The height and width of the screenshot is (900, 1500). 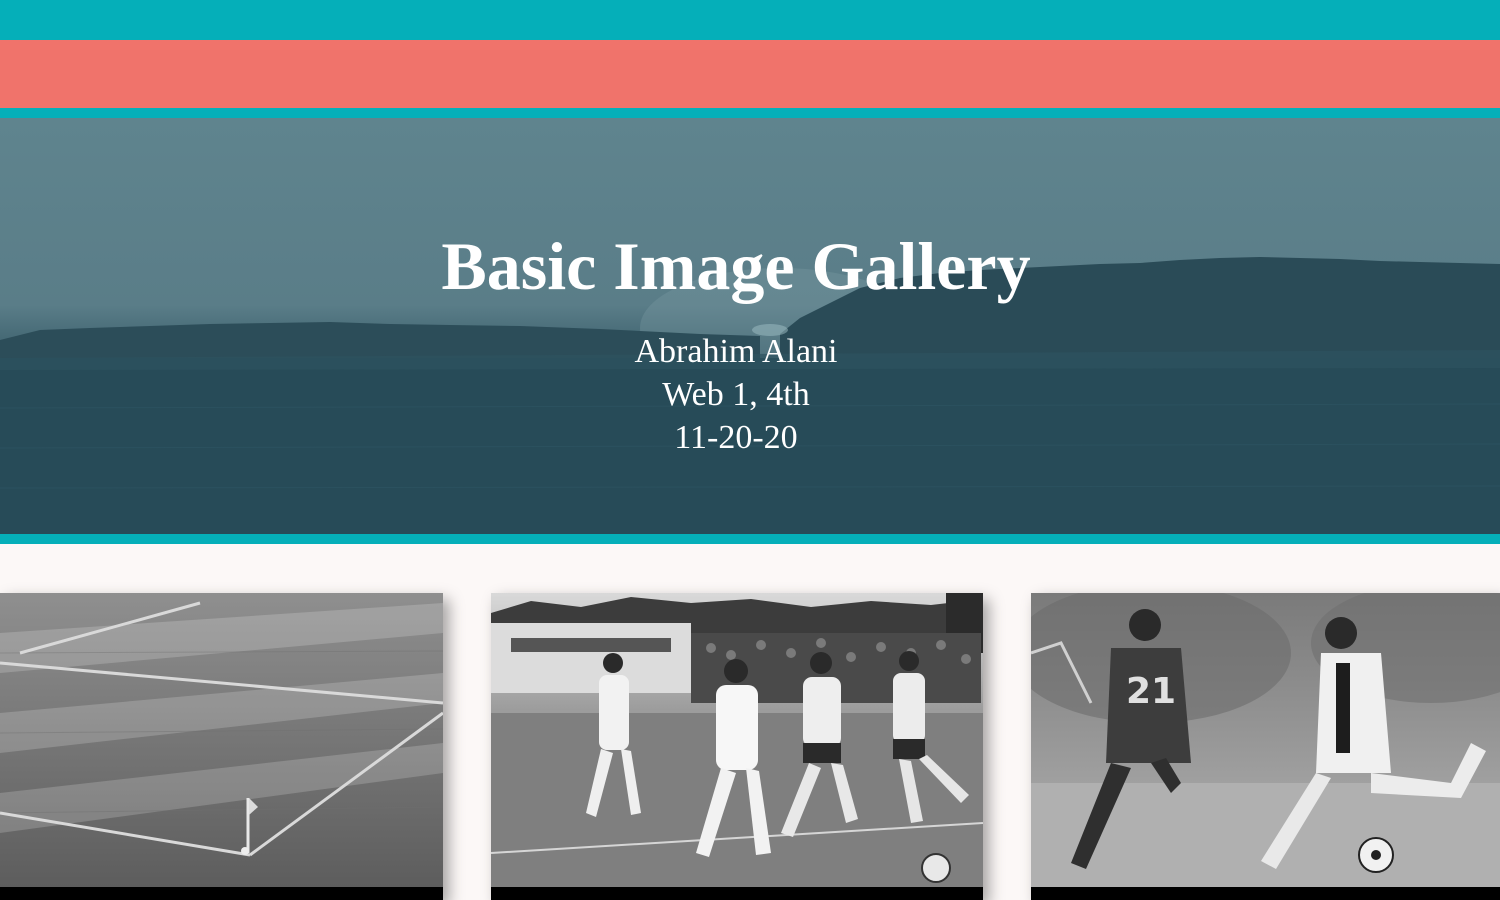 I want to click on page-title: Basic Image Gallery, so click(x=736, y=266).